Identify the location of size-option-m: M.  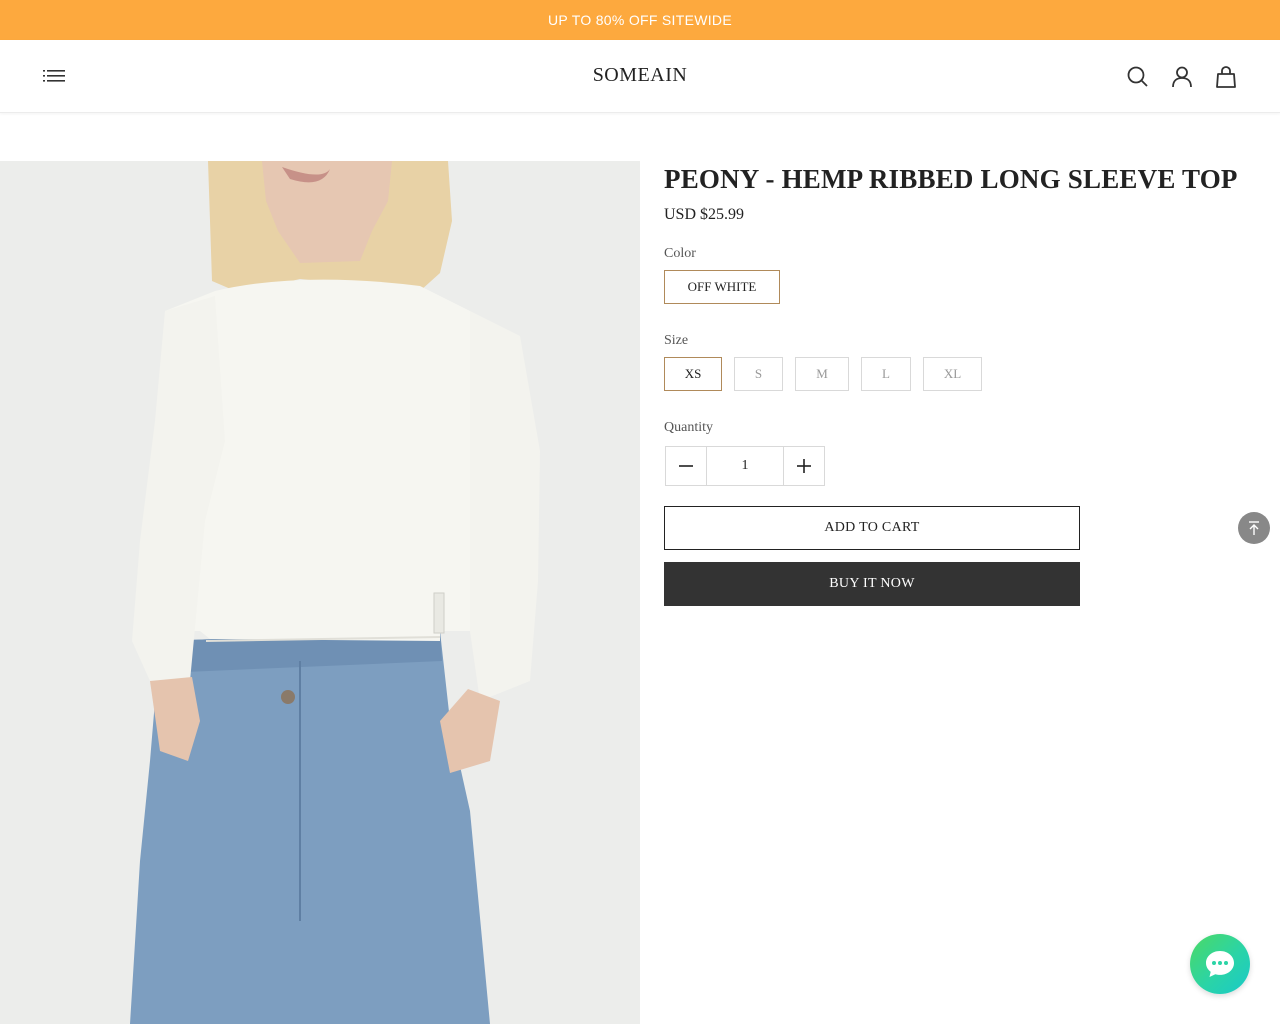
(822, 374).